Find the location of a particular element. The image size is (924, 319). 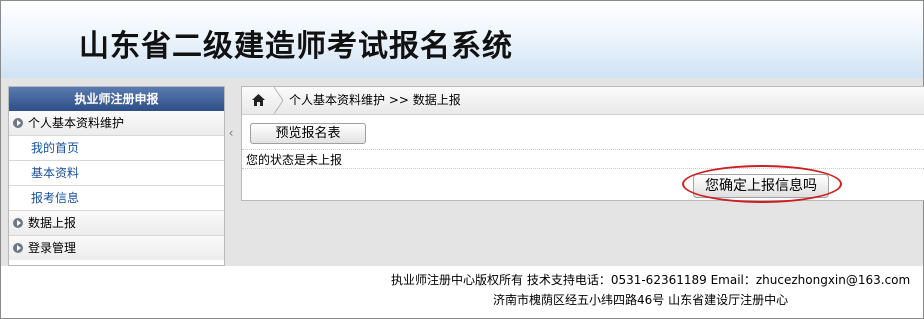

sidebar-group-login-management: 登录管理 is located at coordinates (116, 248).